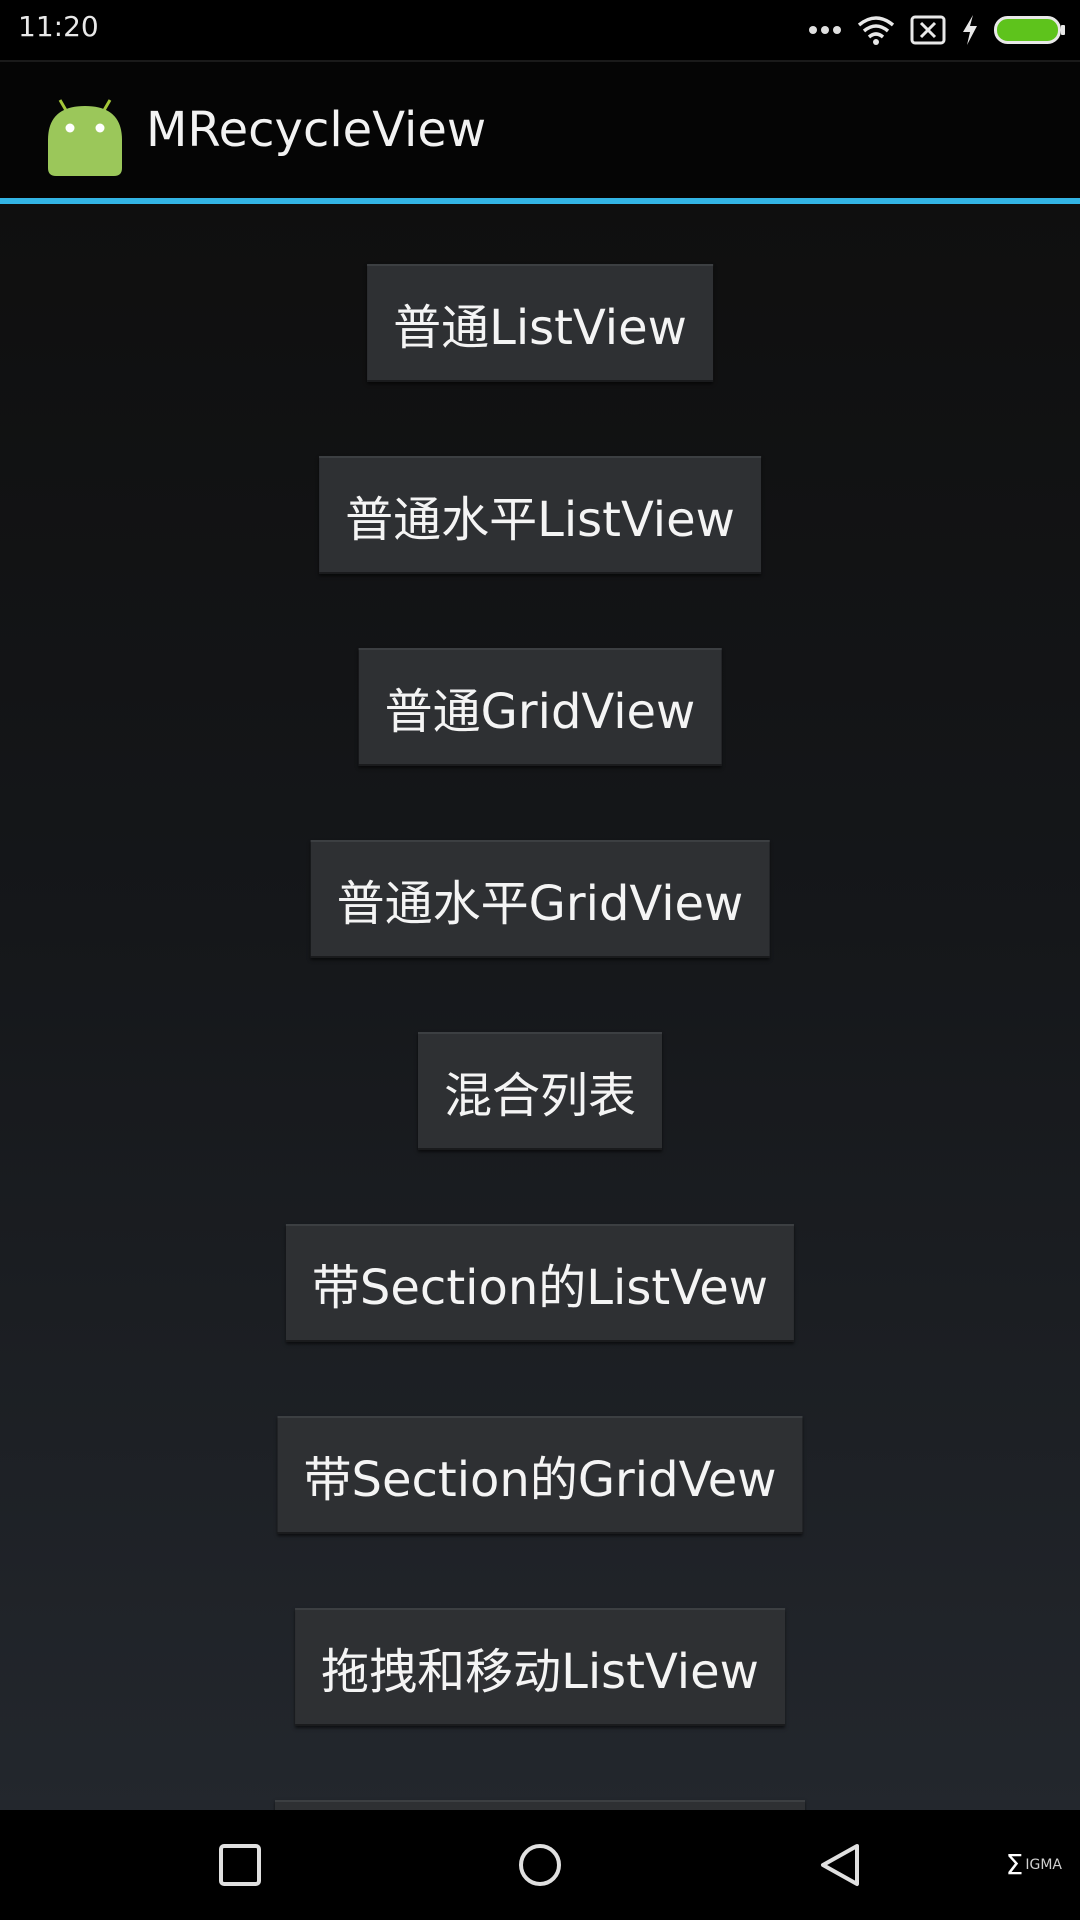 This screenshot has height=1920, width=1080. I want to click on action-bar: MRecycleView, so click(540, 130).